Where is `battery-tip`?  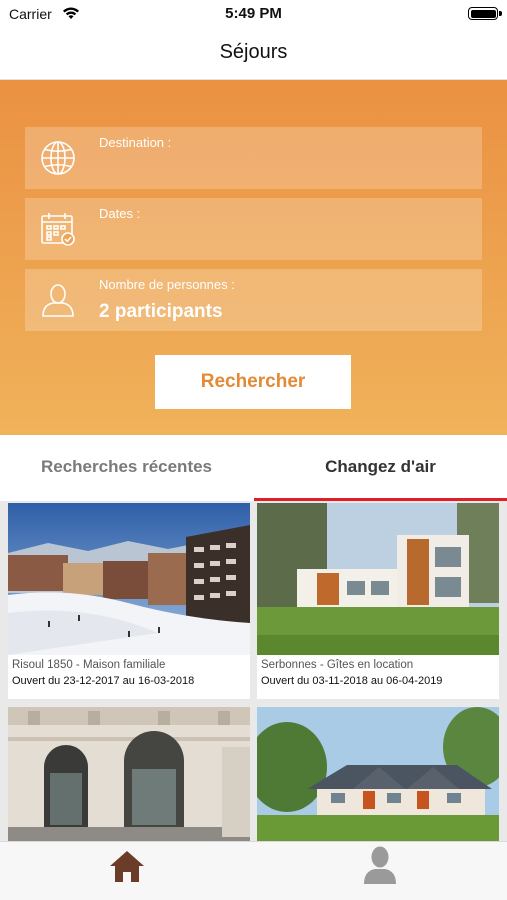 battery-tip is located at coordinates (500, 13).